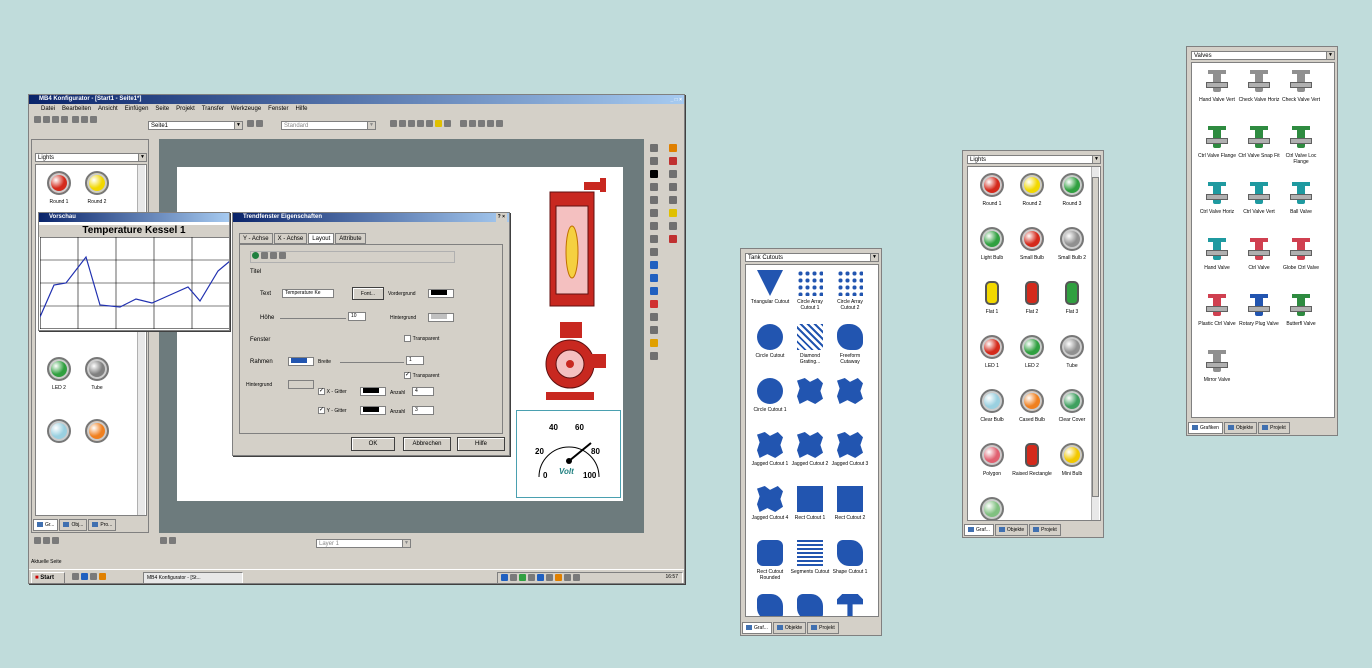 The width and height of the screenshot is (1372, 668). I want to click on palette-item: Shape Cutout 4, so click(850, 604).